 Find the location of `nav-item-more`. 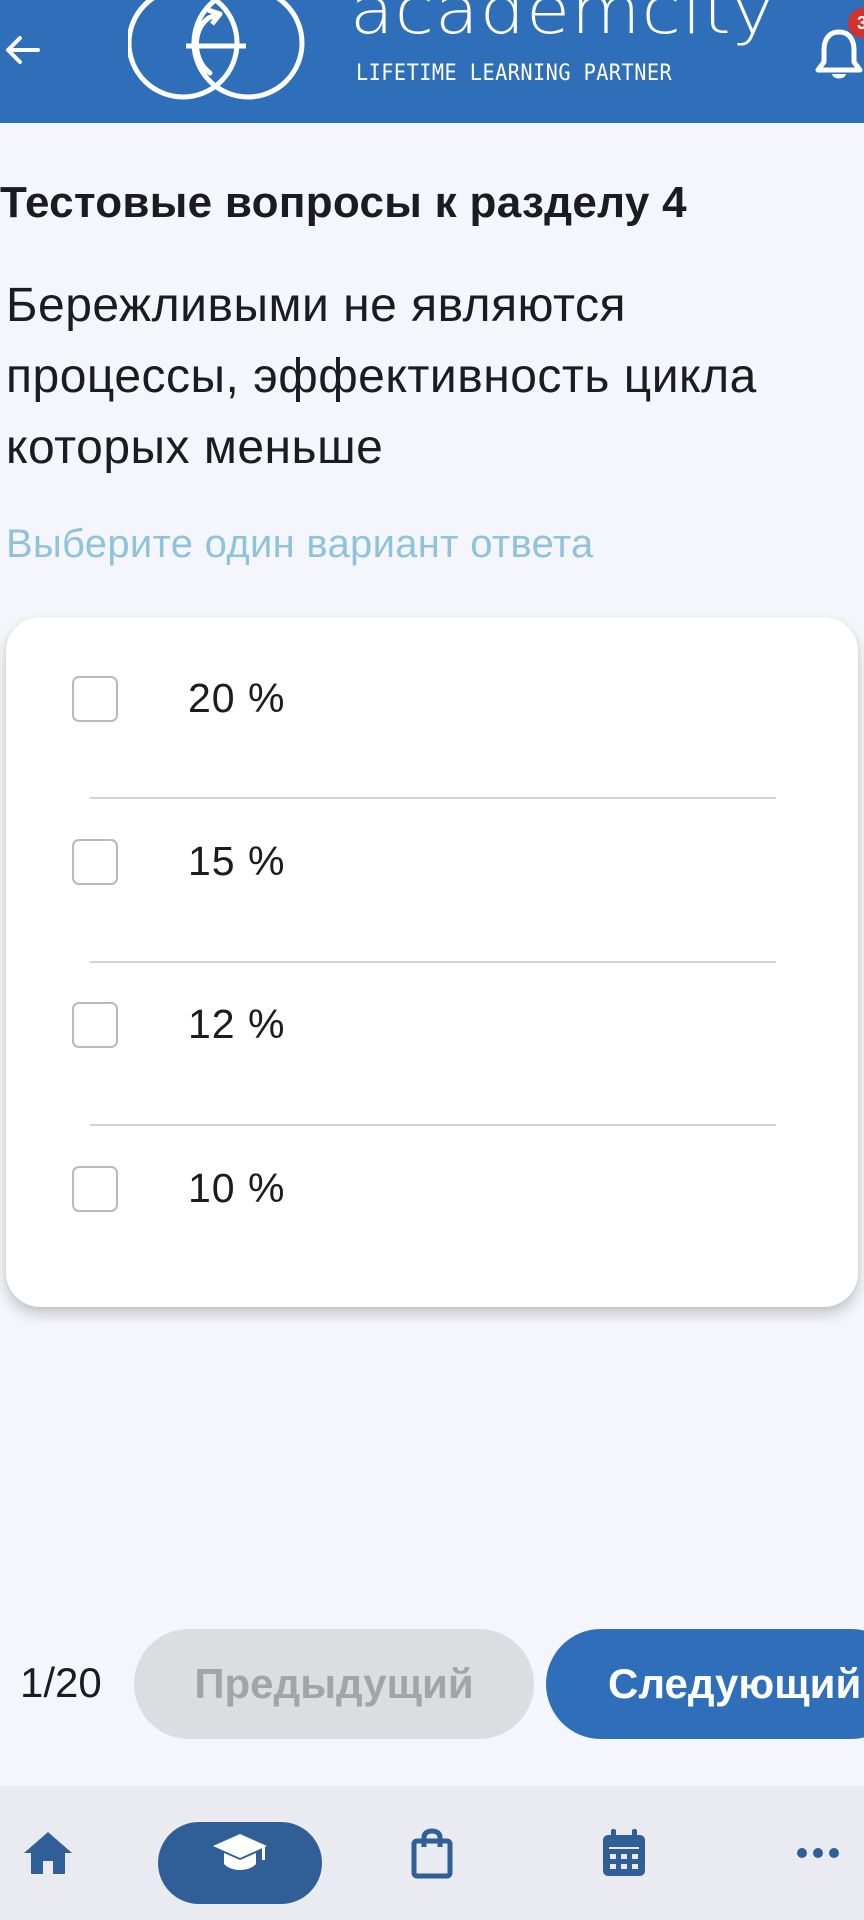

nav-item-more is located at coordinates (818, 1853).